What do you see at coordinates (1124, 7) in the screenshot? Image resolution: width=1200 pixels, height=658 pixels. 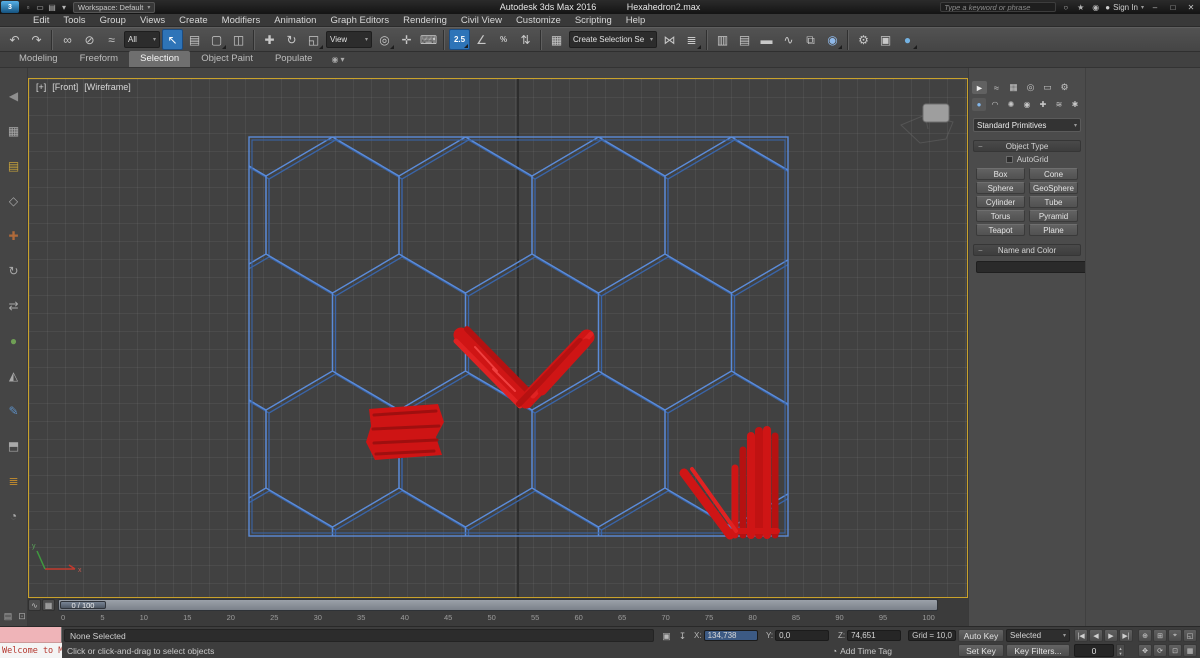 I see `sign-in-button: ● Sign In ▾` at bounding box center [1124, 7].